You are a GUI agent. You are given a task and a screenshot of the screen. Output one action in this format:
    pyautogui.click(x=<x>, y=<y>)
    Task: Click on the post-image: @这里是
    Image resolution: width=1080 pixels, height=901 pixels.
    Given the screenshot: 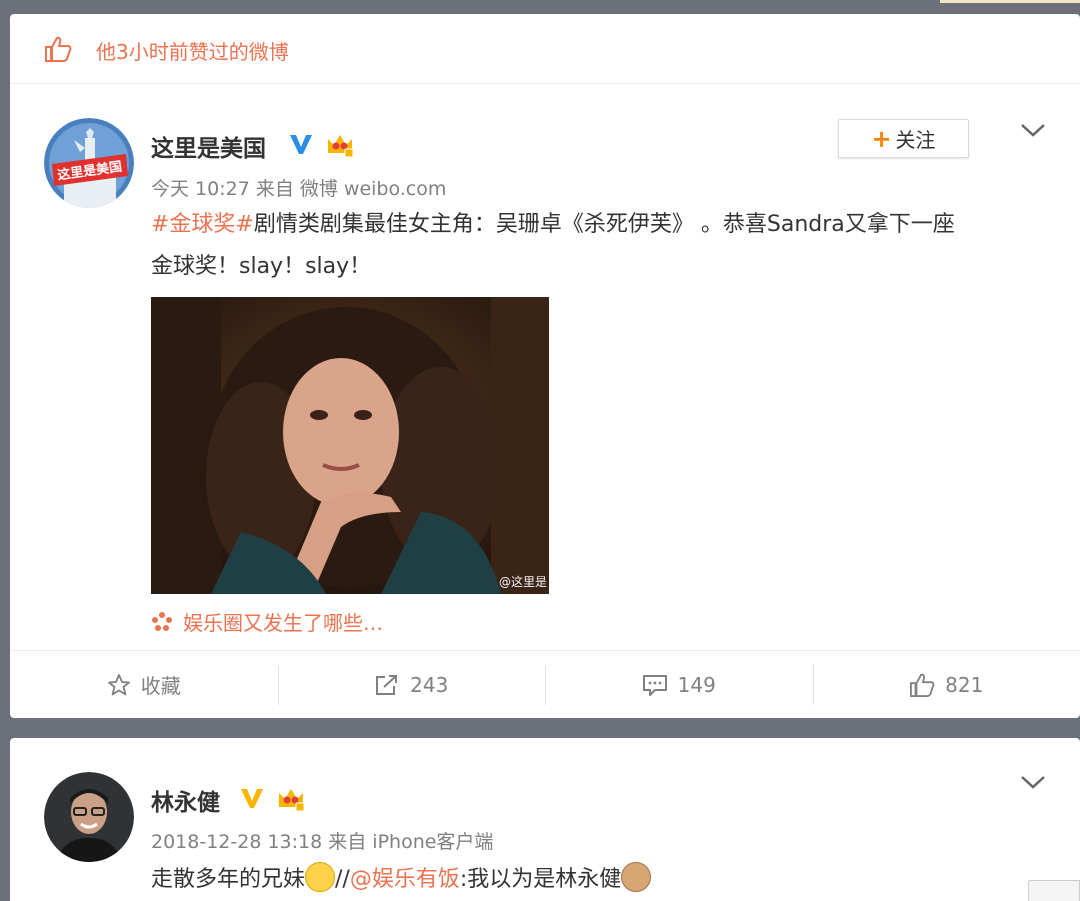 What is the action you would take?
    pyautogui.click(x=350, y=445)
    